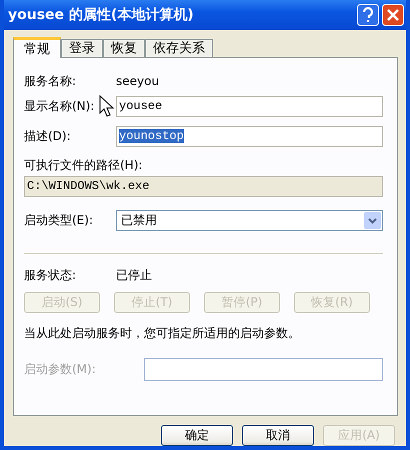  What do you see at coordinates (37, 47) in the screenshot?
I see `tab: 常规` at bounding box center [37, 47].